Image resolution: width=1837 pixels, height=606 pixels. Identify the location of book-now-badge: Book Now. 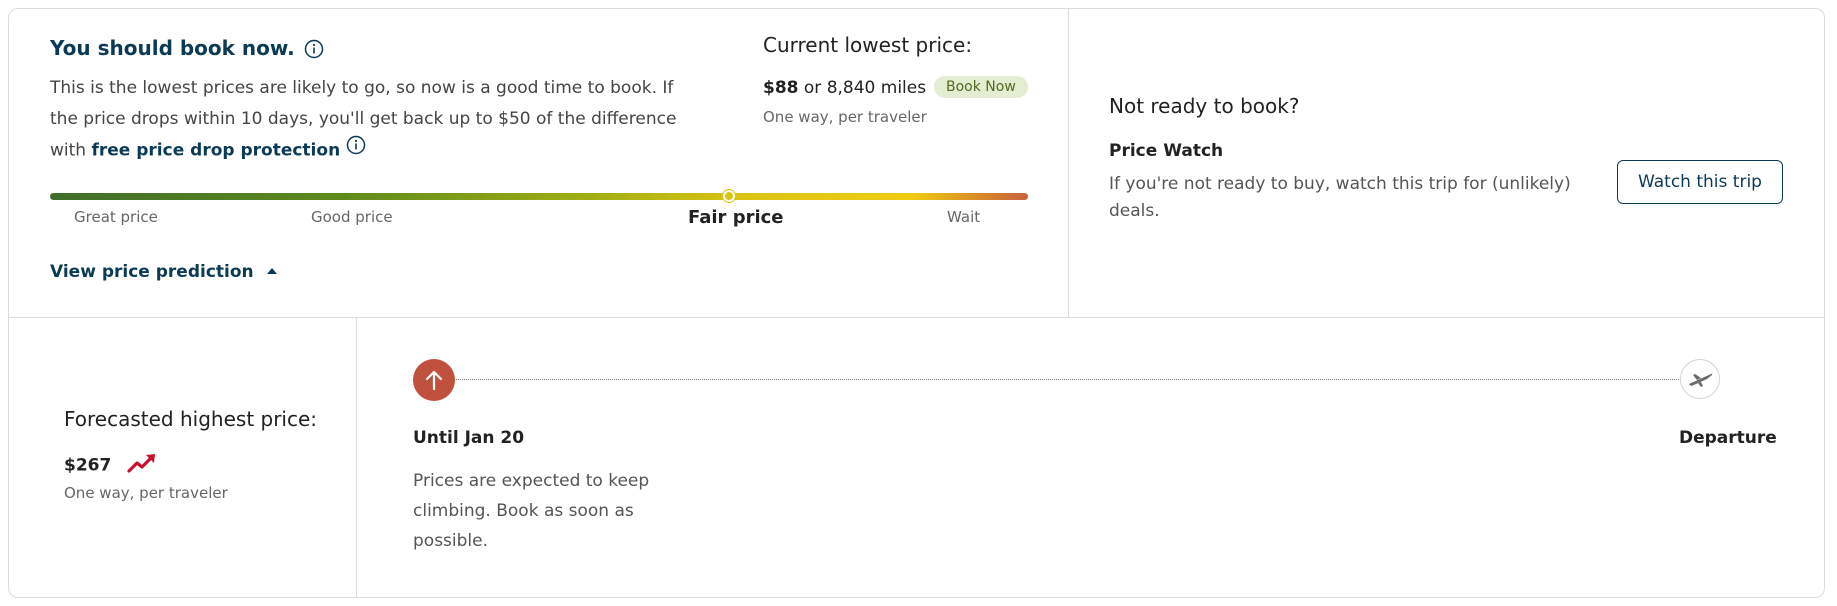
(981, 87).